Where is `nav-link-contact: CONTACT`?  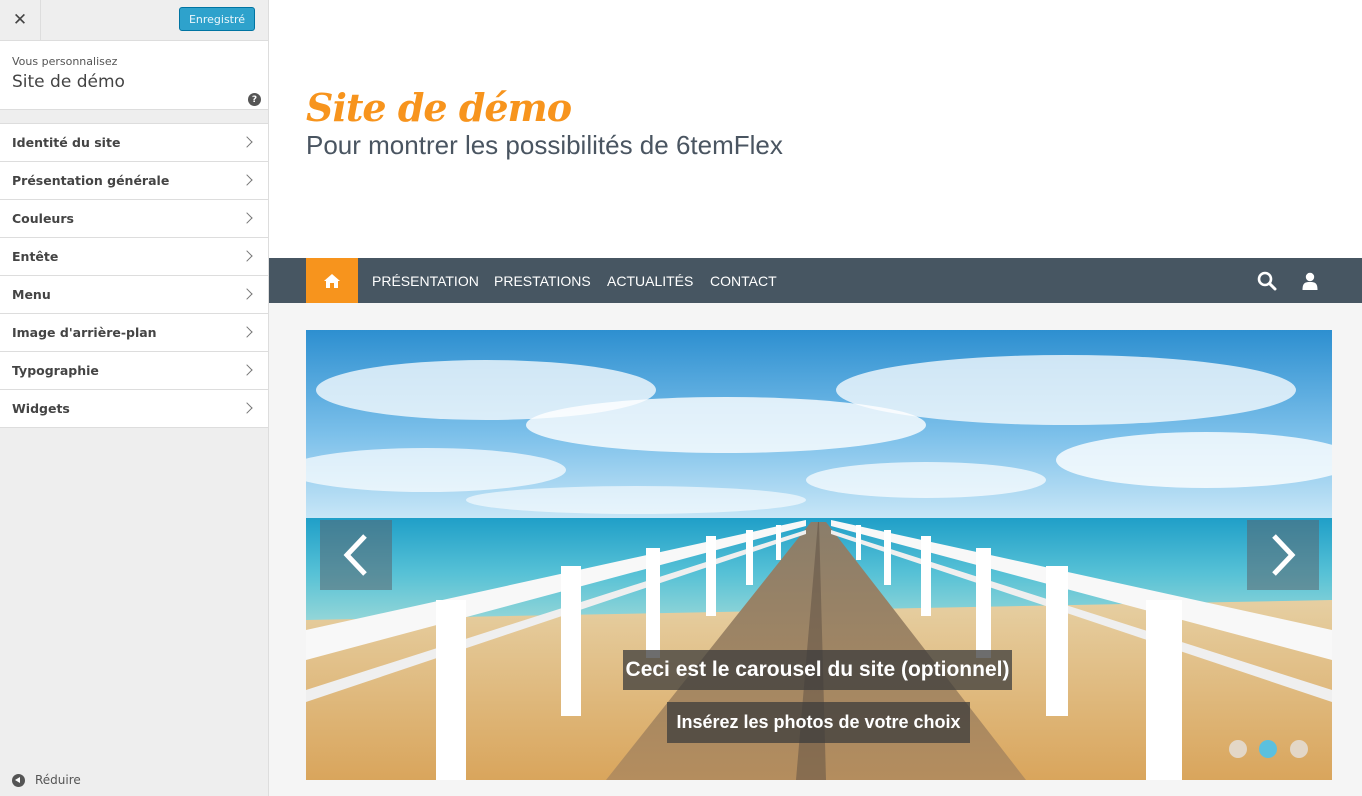 nav-link-contact: CONTACT is located at coordinates (743, 280).